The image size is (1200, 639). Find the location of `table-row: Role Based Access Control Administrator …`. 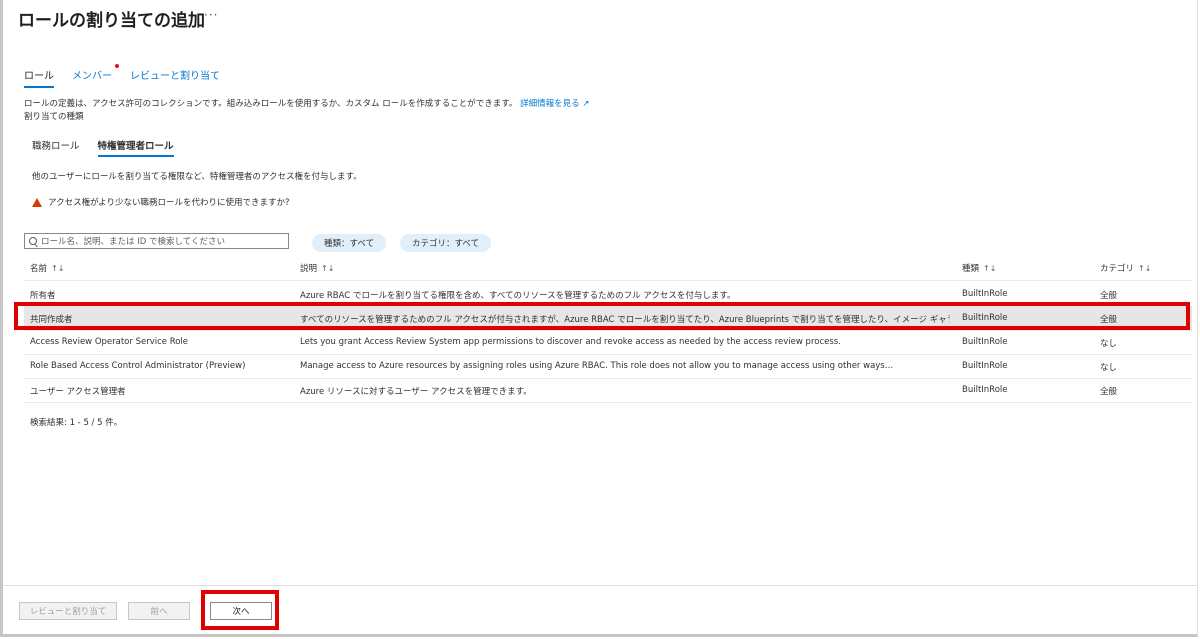

table-row: Role Based Access Control Administrator … is located at coordinates (608, 366).